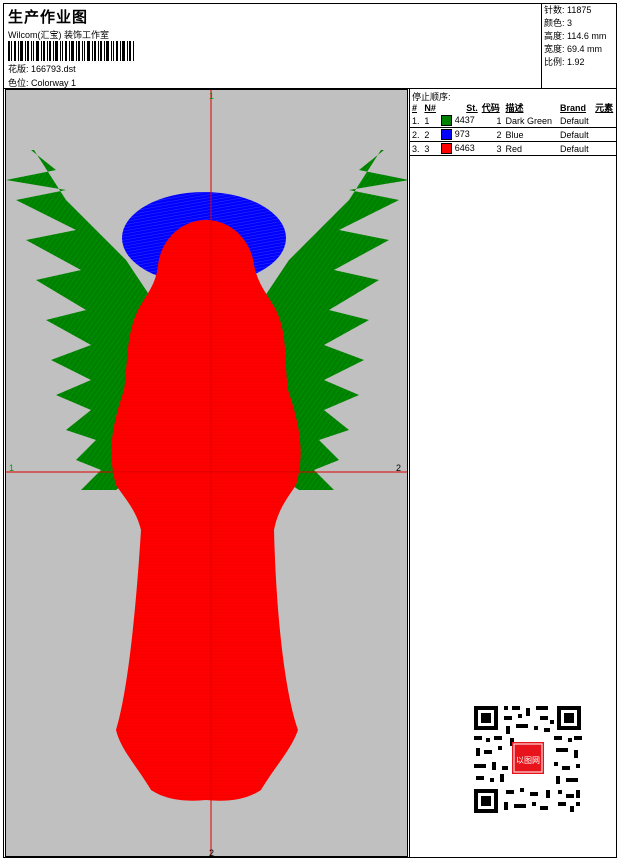 This screenshot has width=620, height=861. I want to click on col-header: 代码, so click(490, 108).